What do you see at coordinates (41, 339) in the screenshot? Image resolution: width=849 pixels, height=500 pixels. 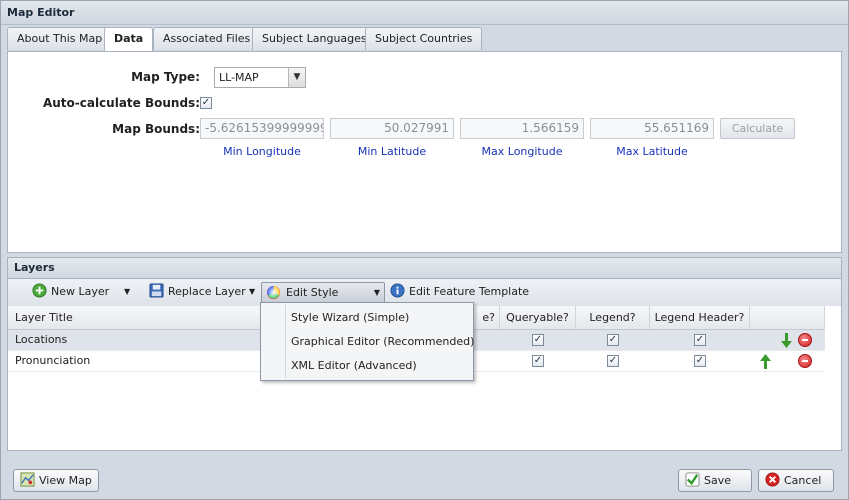 I see `layer-title-cell: Locations` at bounding box center [41, 339].